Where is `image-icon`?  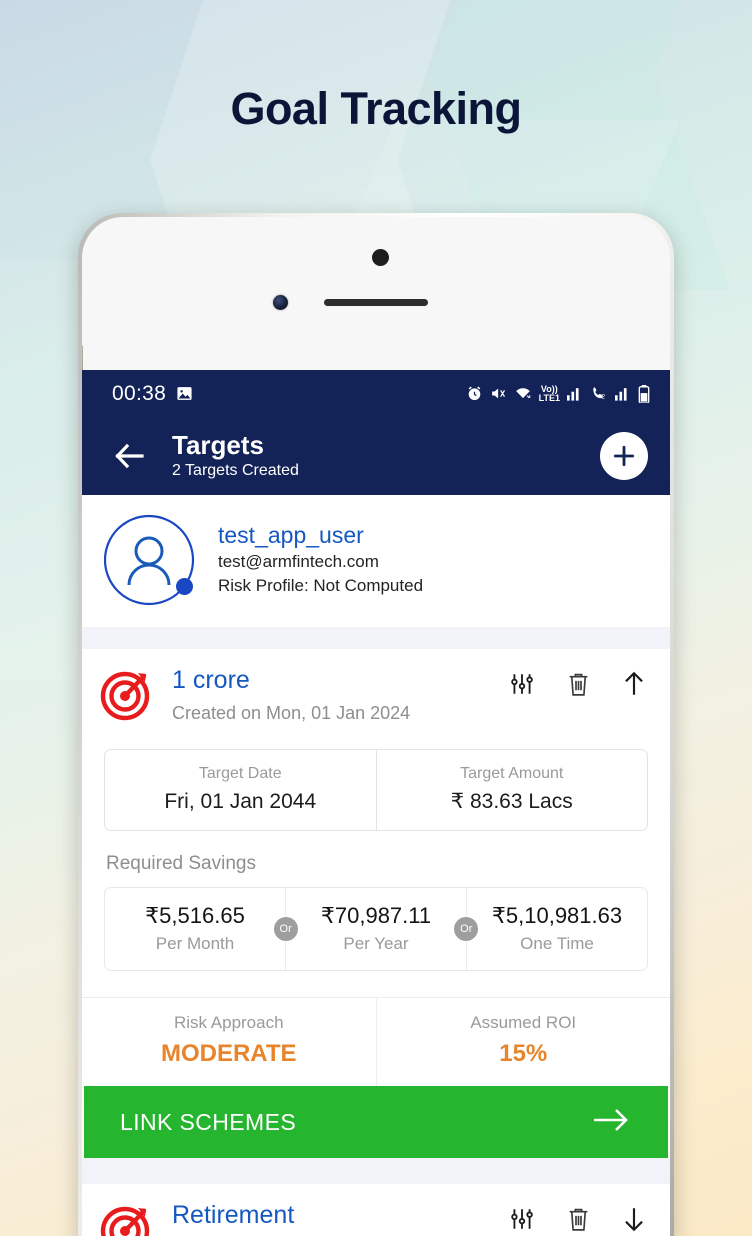 image-icon is located at coordinates (184, 393).